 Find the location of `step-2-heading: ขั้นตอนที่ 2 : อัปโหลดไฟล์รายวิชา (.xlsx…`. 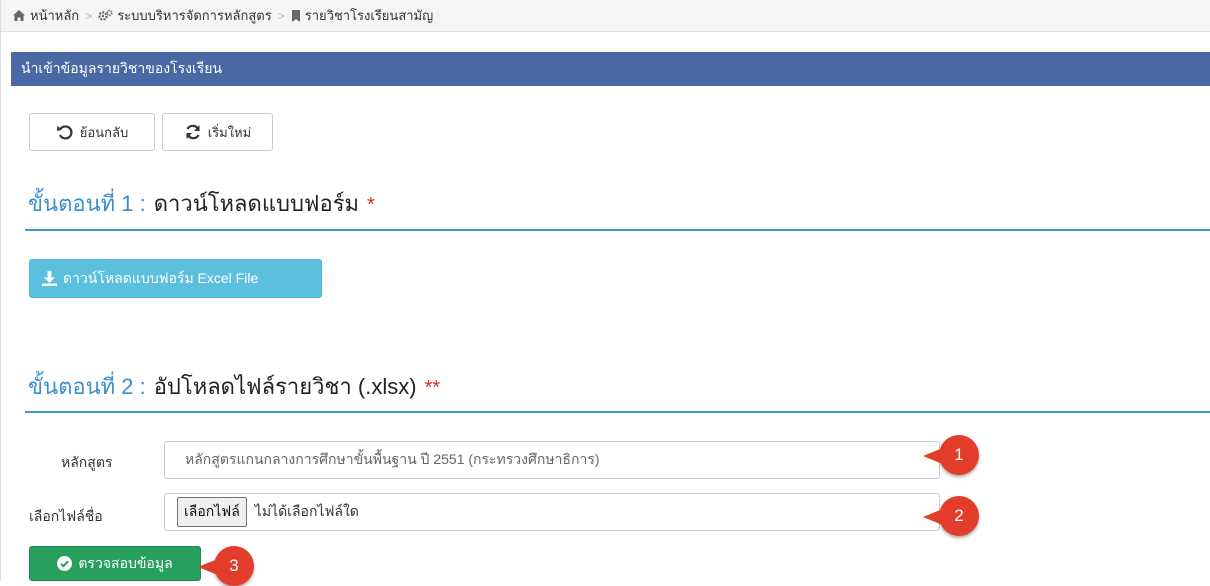

step-2-heading: ขั้นตอนที่ 2 : อัปโหลดไฟล์รายวิชา (.xlsx… is located at coordinates (234, 386).